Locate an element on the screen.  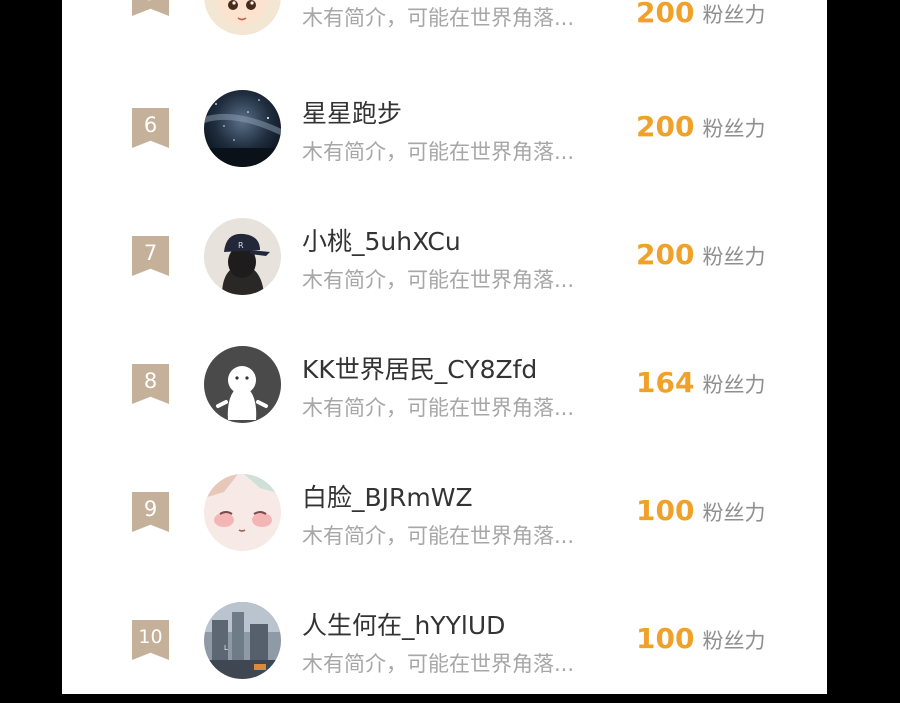
rank-badge: 7 is located at coordinates (150, 256).